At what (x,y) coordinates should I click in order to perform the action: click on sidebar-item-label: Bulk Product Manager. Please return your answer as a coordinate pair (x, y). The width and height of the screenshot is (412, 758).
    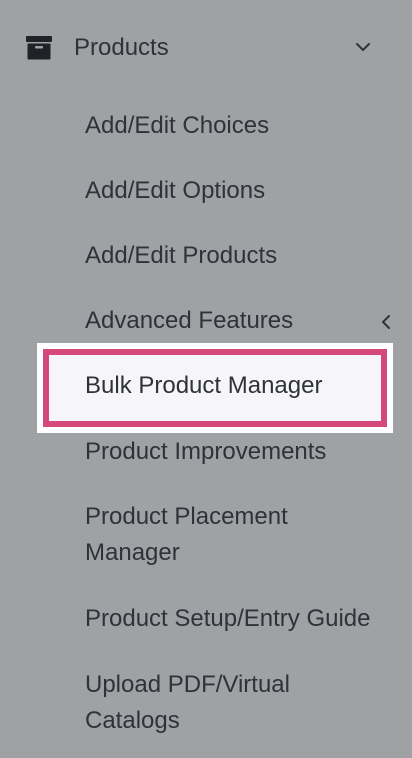
    Looking at the image, I should click on (204, 385).